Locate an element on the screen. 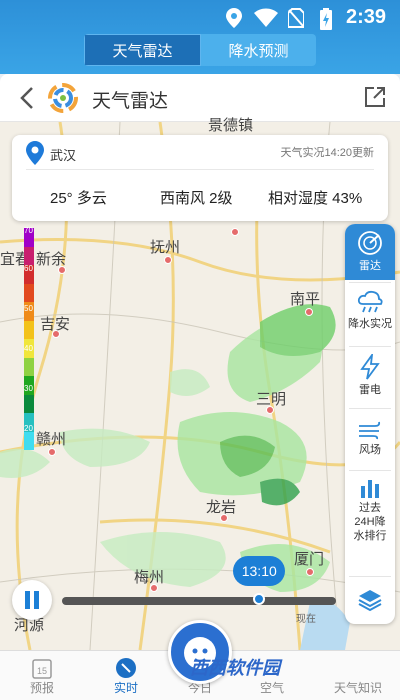 This screenshot has height=700, width=400. update-time: 天气实况14:20更新 is located at coordinates (327, 153).